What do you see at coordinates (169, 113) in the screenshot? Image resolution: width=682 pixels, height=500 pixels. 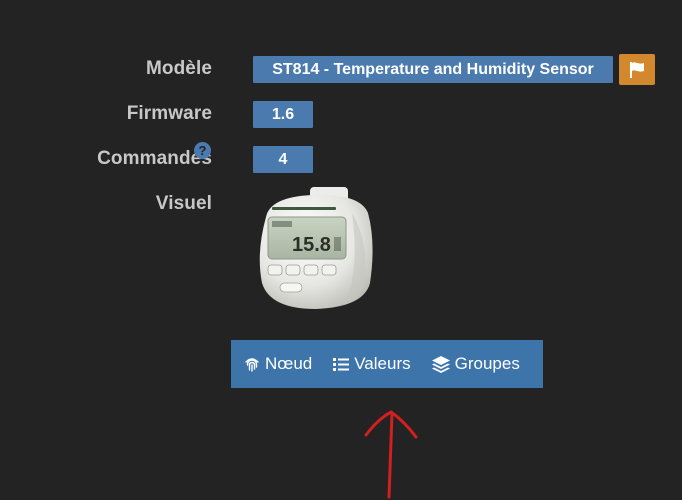 I see `firmware-label: Firmware` at bounding box center [169, 113].